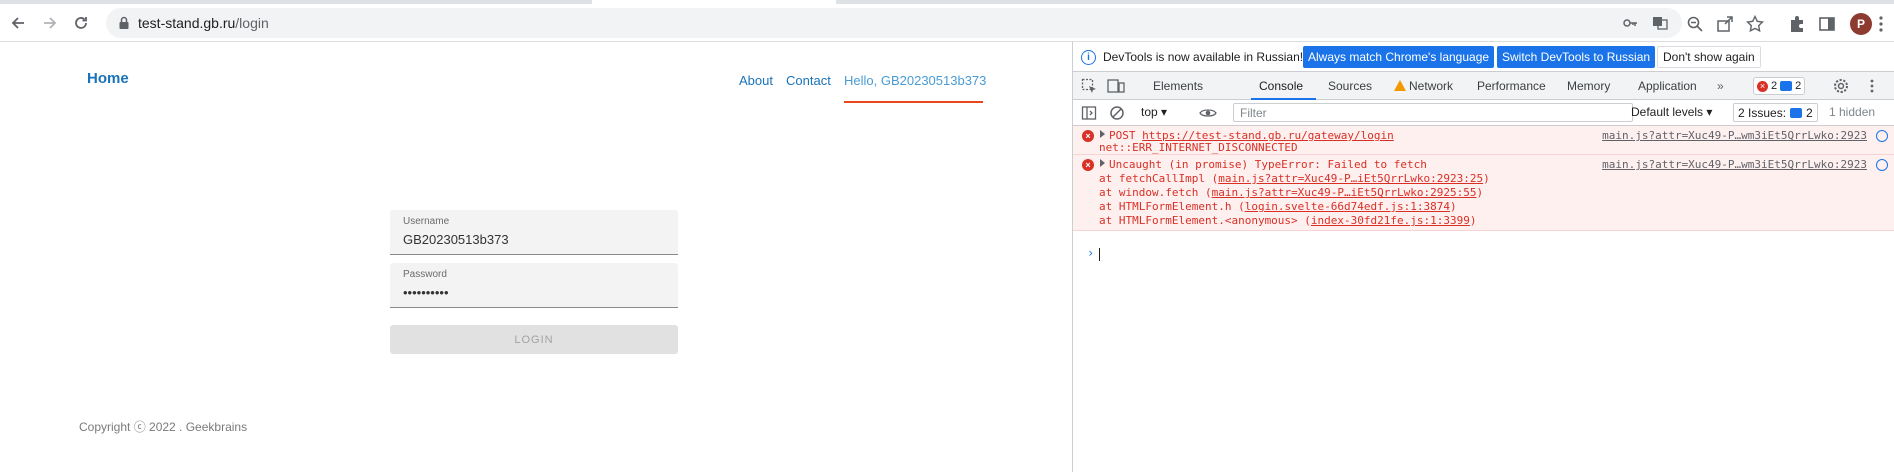 The width and height of the screenshot is (1894, 472). Describe the element at coordinates (426, 221) in the screenshot. I see `username-label: Username` at that location.